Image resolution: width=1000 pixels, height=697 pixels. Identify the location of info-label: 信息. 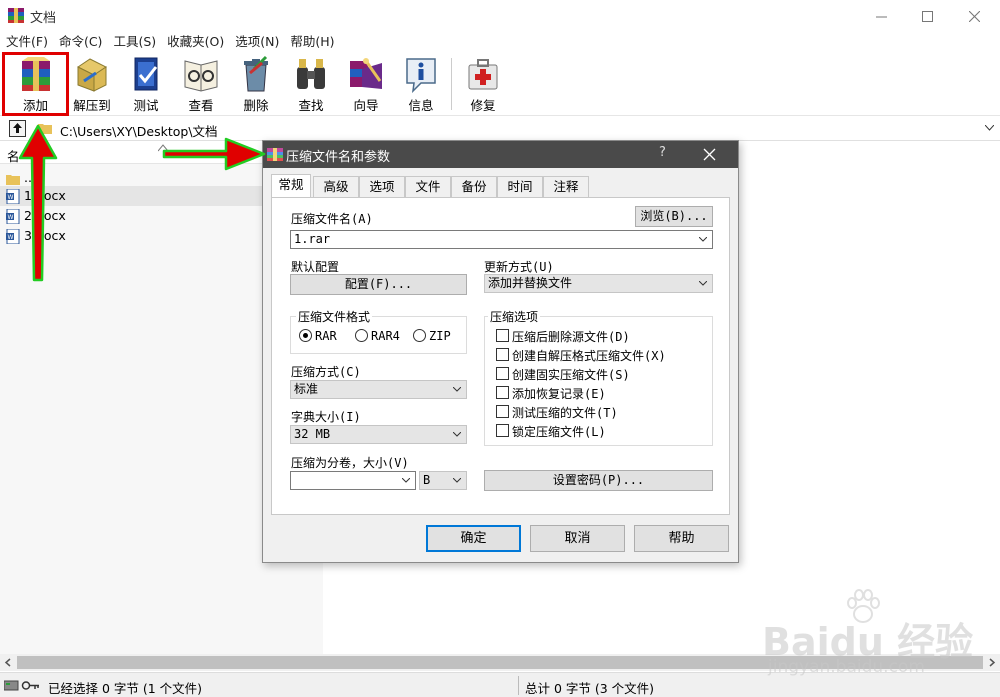
(421, 105).